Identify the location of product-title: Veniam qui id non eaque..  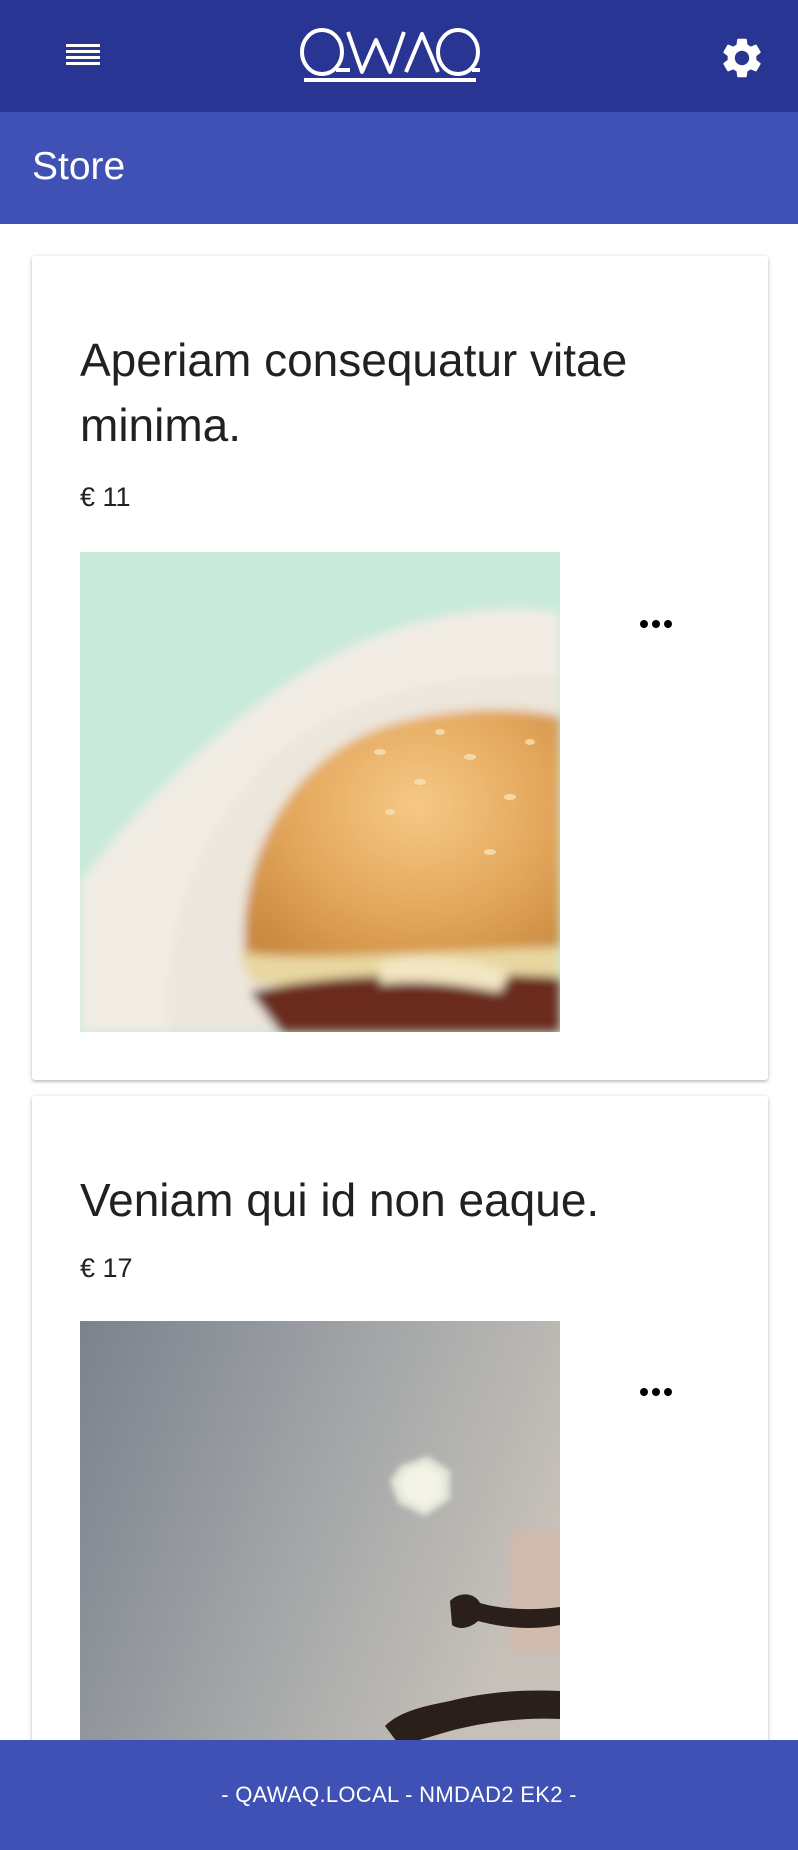
(340, 1200).